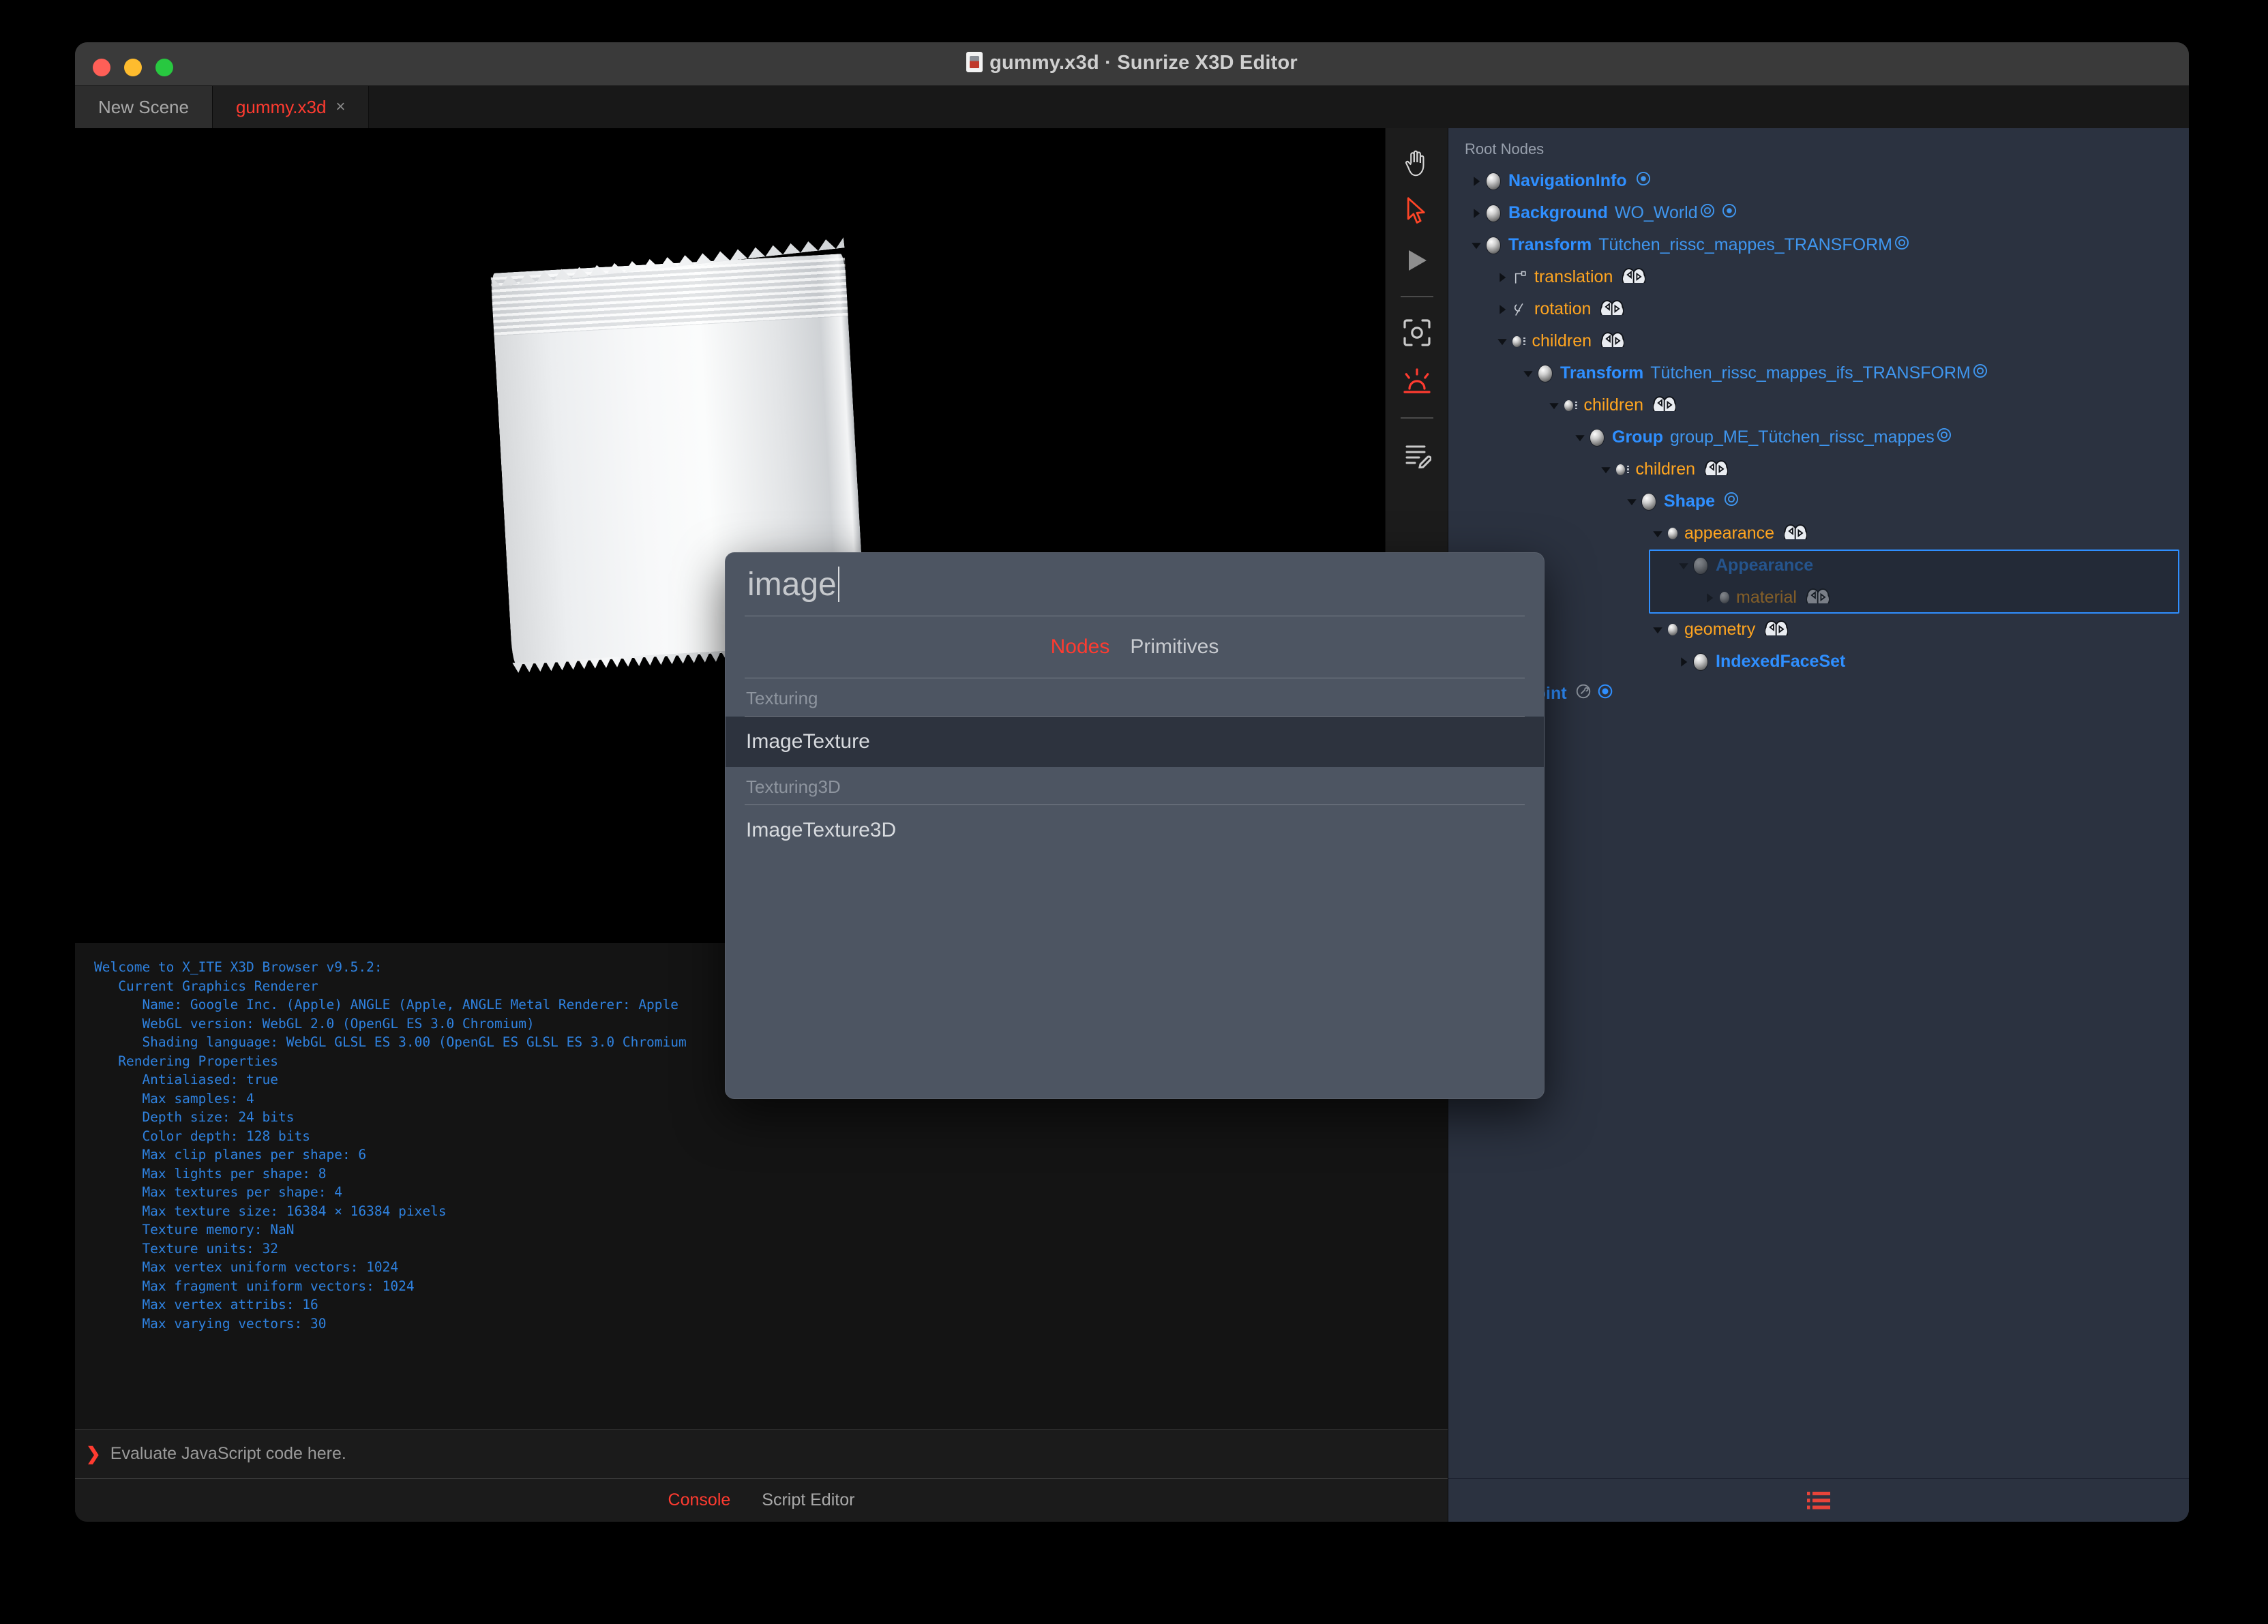 This screenshot has height=1624, width=2268. I want to click on outline-row: Transform Tütchen_rissc_mappes_TRANSFORM, so click(1823, 245).